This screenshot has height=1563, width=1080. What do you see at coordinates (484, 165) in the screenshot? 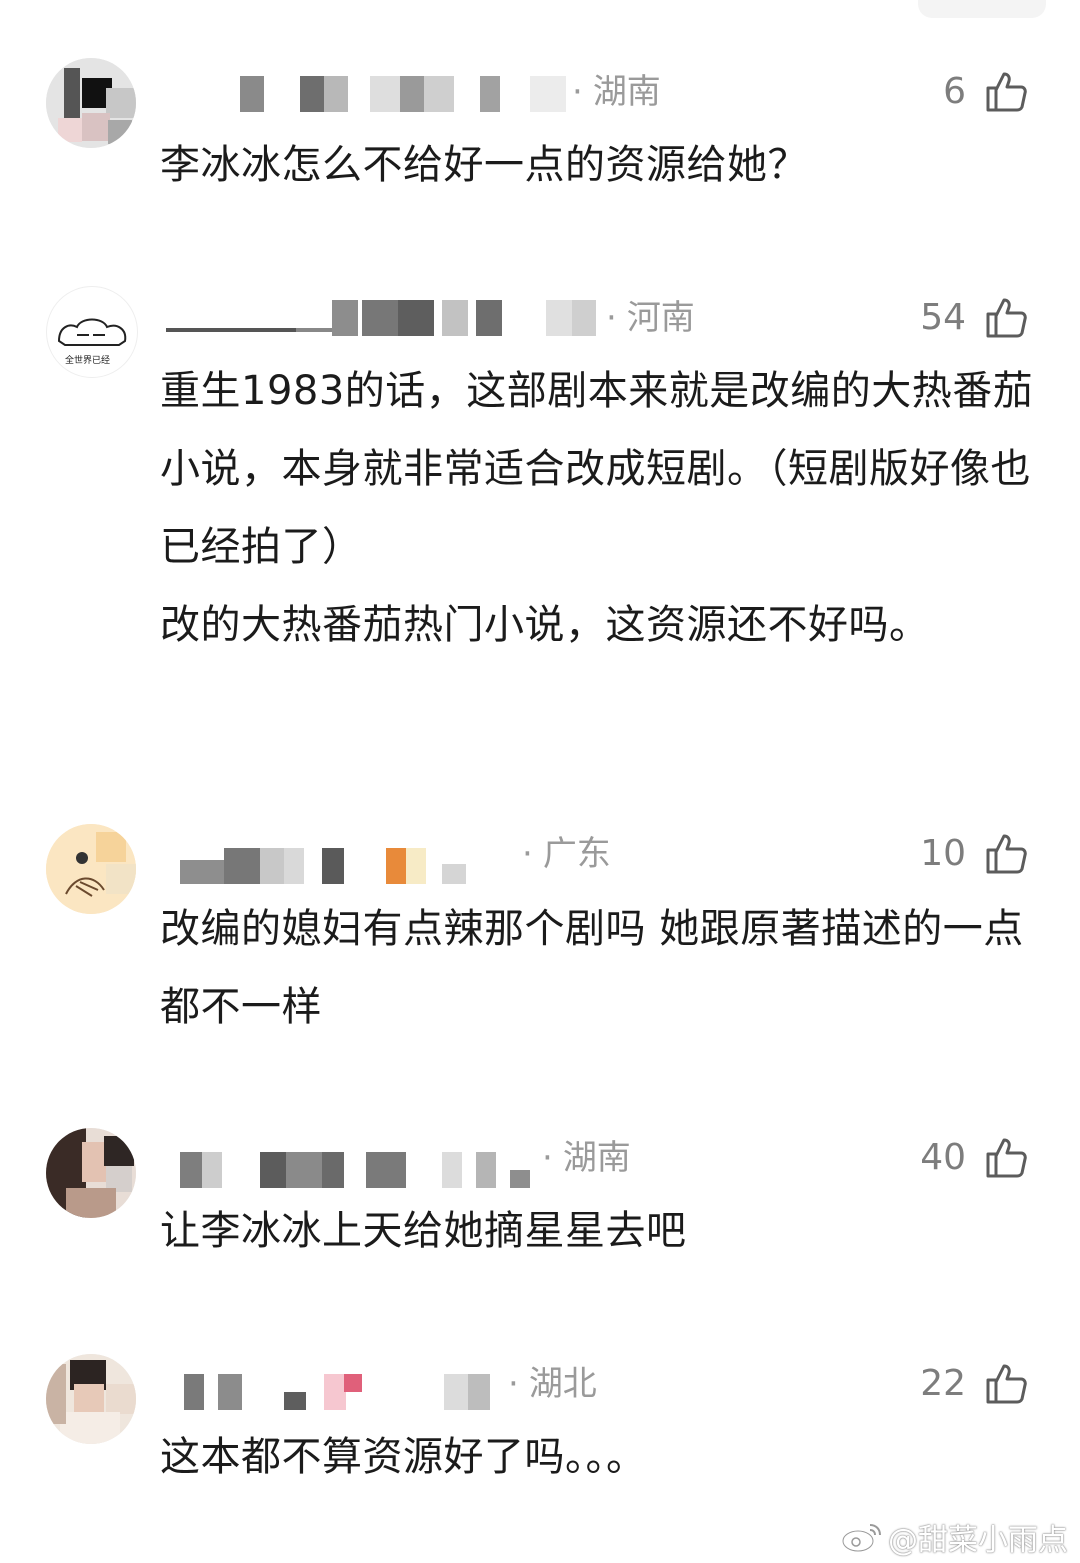
I see `comment-text: 李冰冰怎么不给好一点的资源给她？` at bounding box center [484, 165].